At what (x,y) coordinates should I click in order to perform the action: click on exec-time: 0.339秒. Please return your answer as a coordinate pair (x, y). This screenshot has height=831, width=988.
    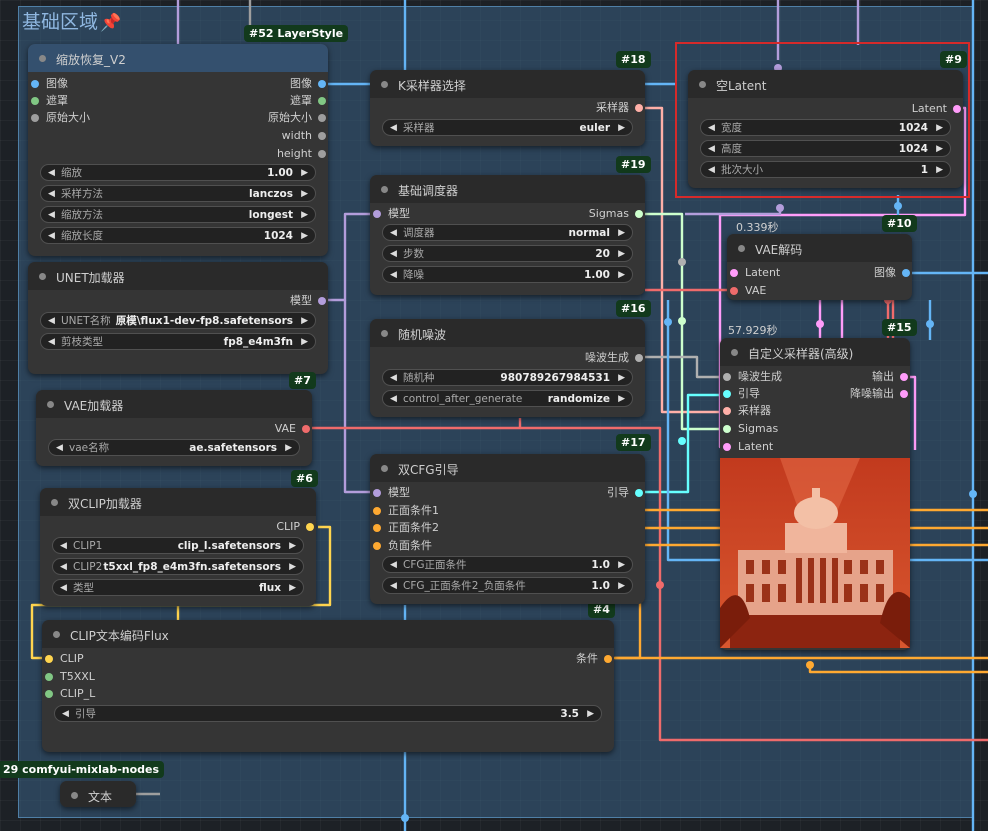
    Looking at the image, I should click on (757, 227).